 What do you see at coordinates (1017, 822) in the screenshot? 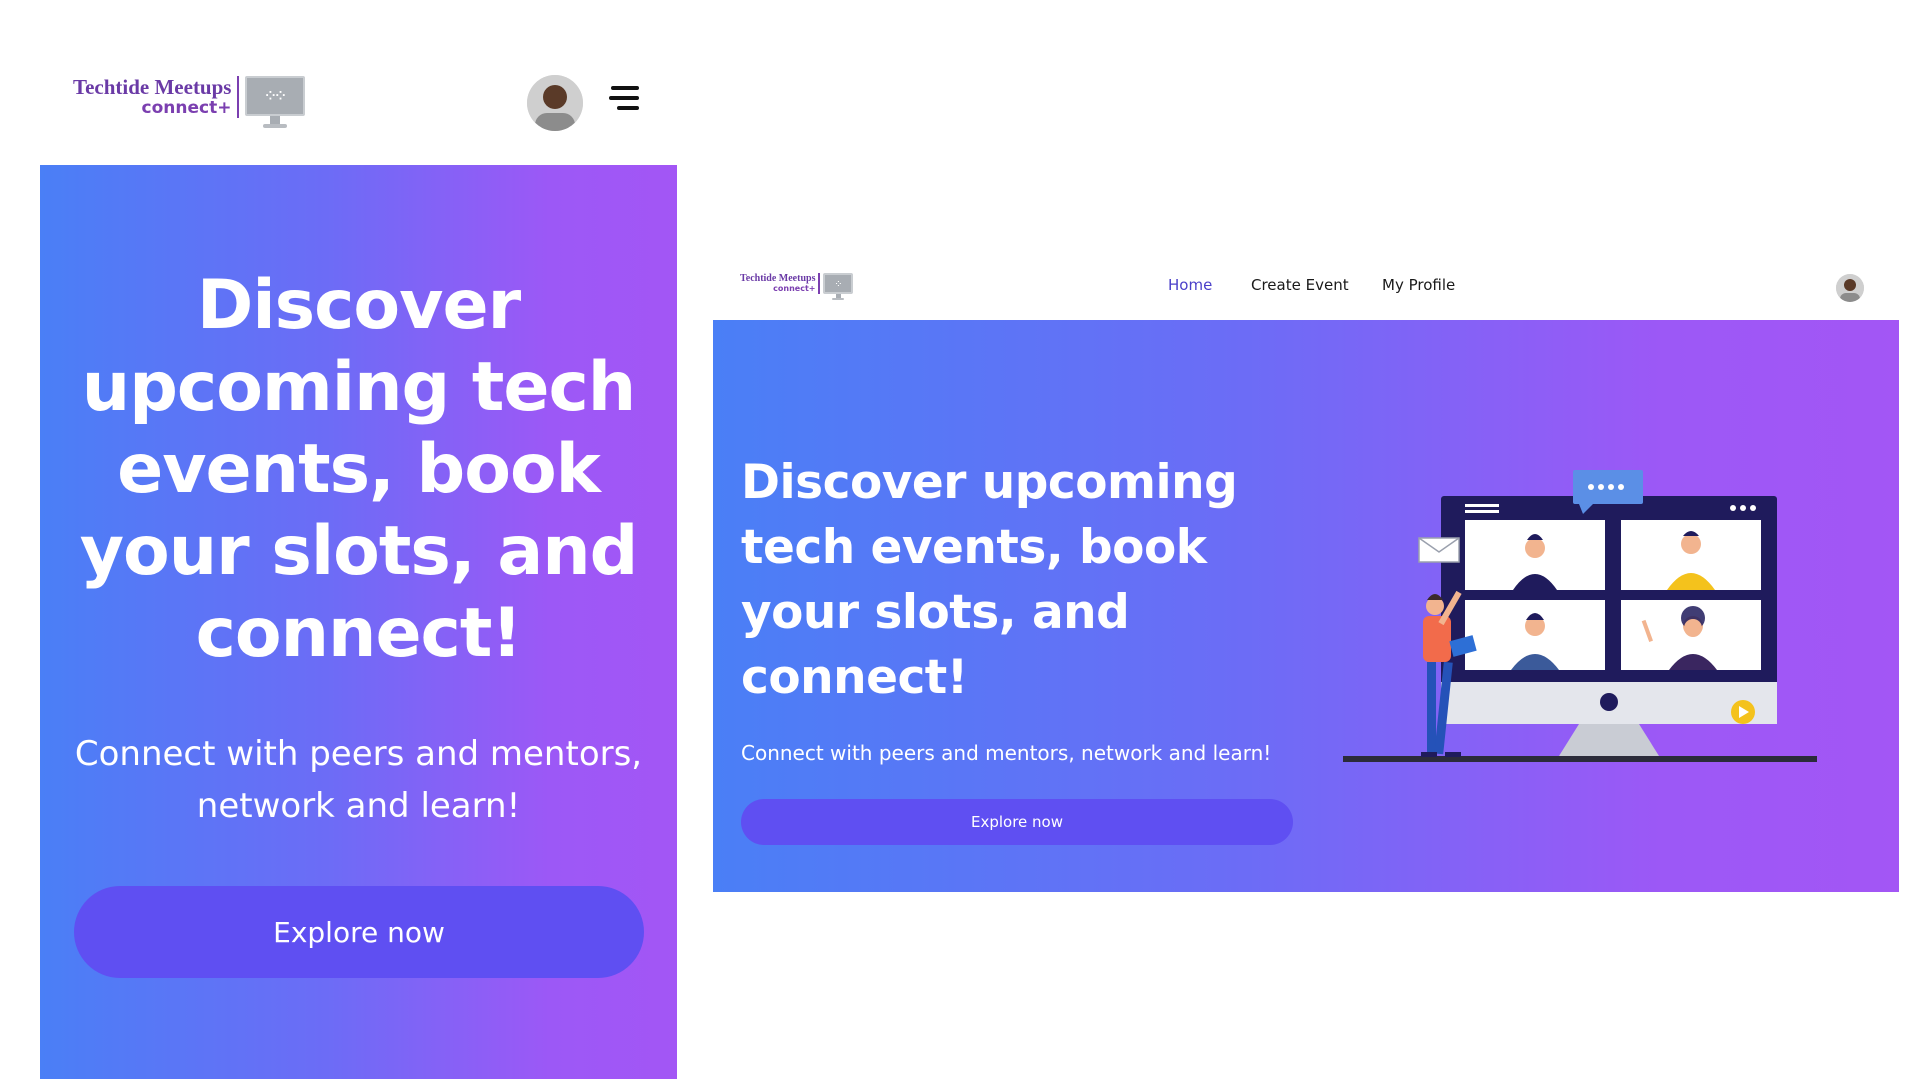
I see `desktop-explore-button: Explore now` at bounding box center [1017, 822].